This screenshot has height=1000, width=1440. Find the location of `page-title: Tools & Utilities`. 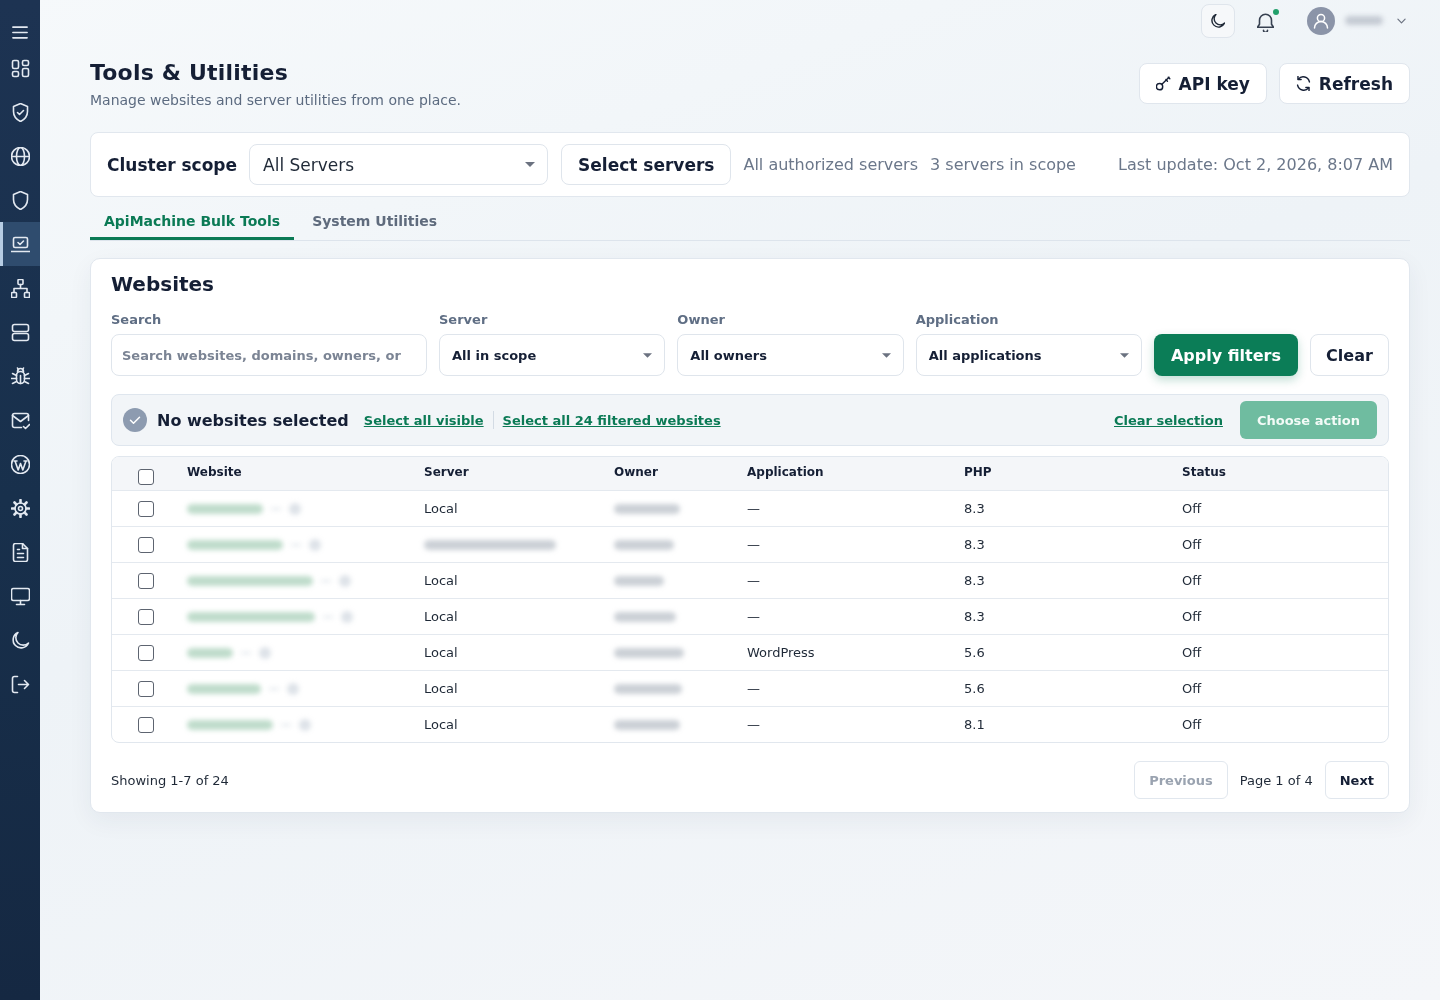

page-title: Tools & Utilities is located at coordinates (189, 73).